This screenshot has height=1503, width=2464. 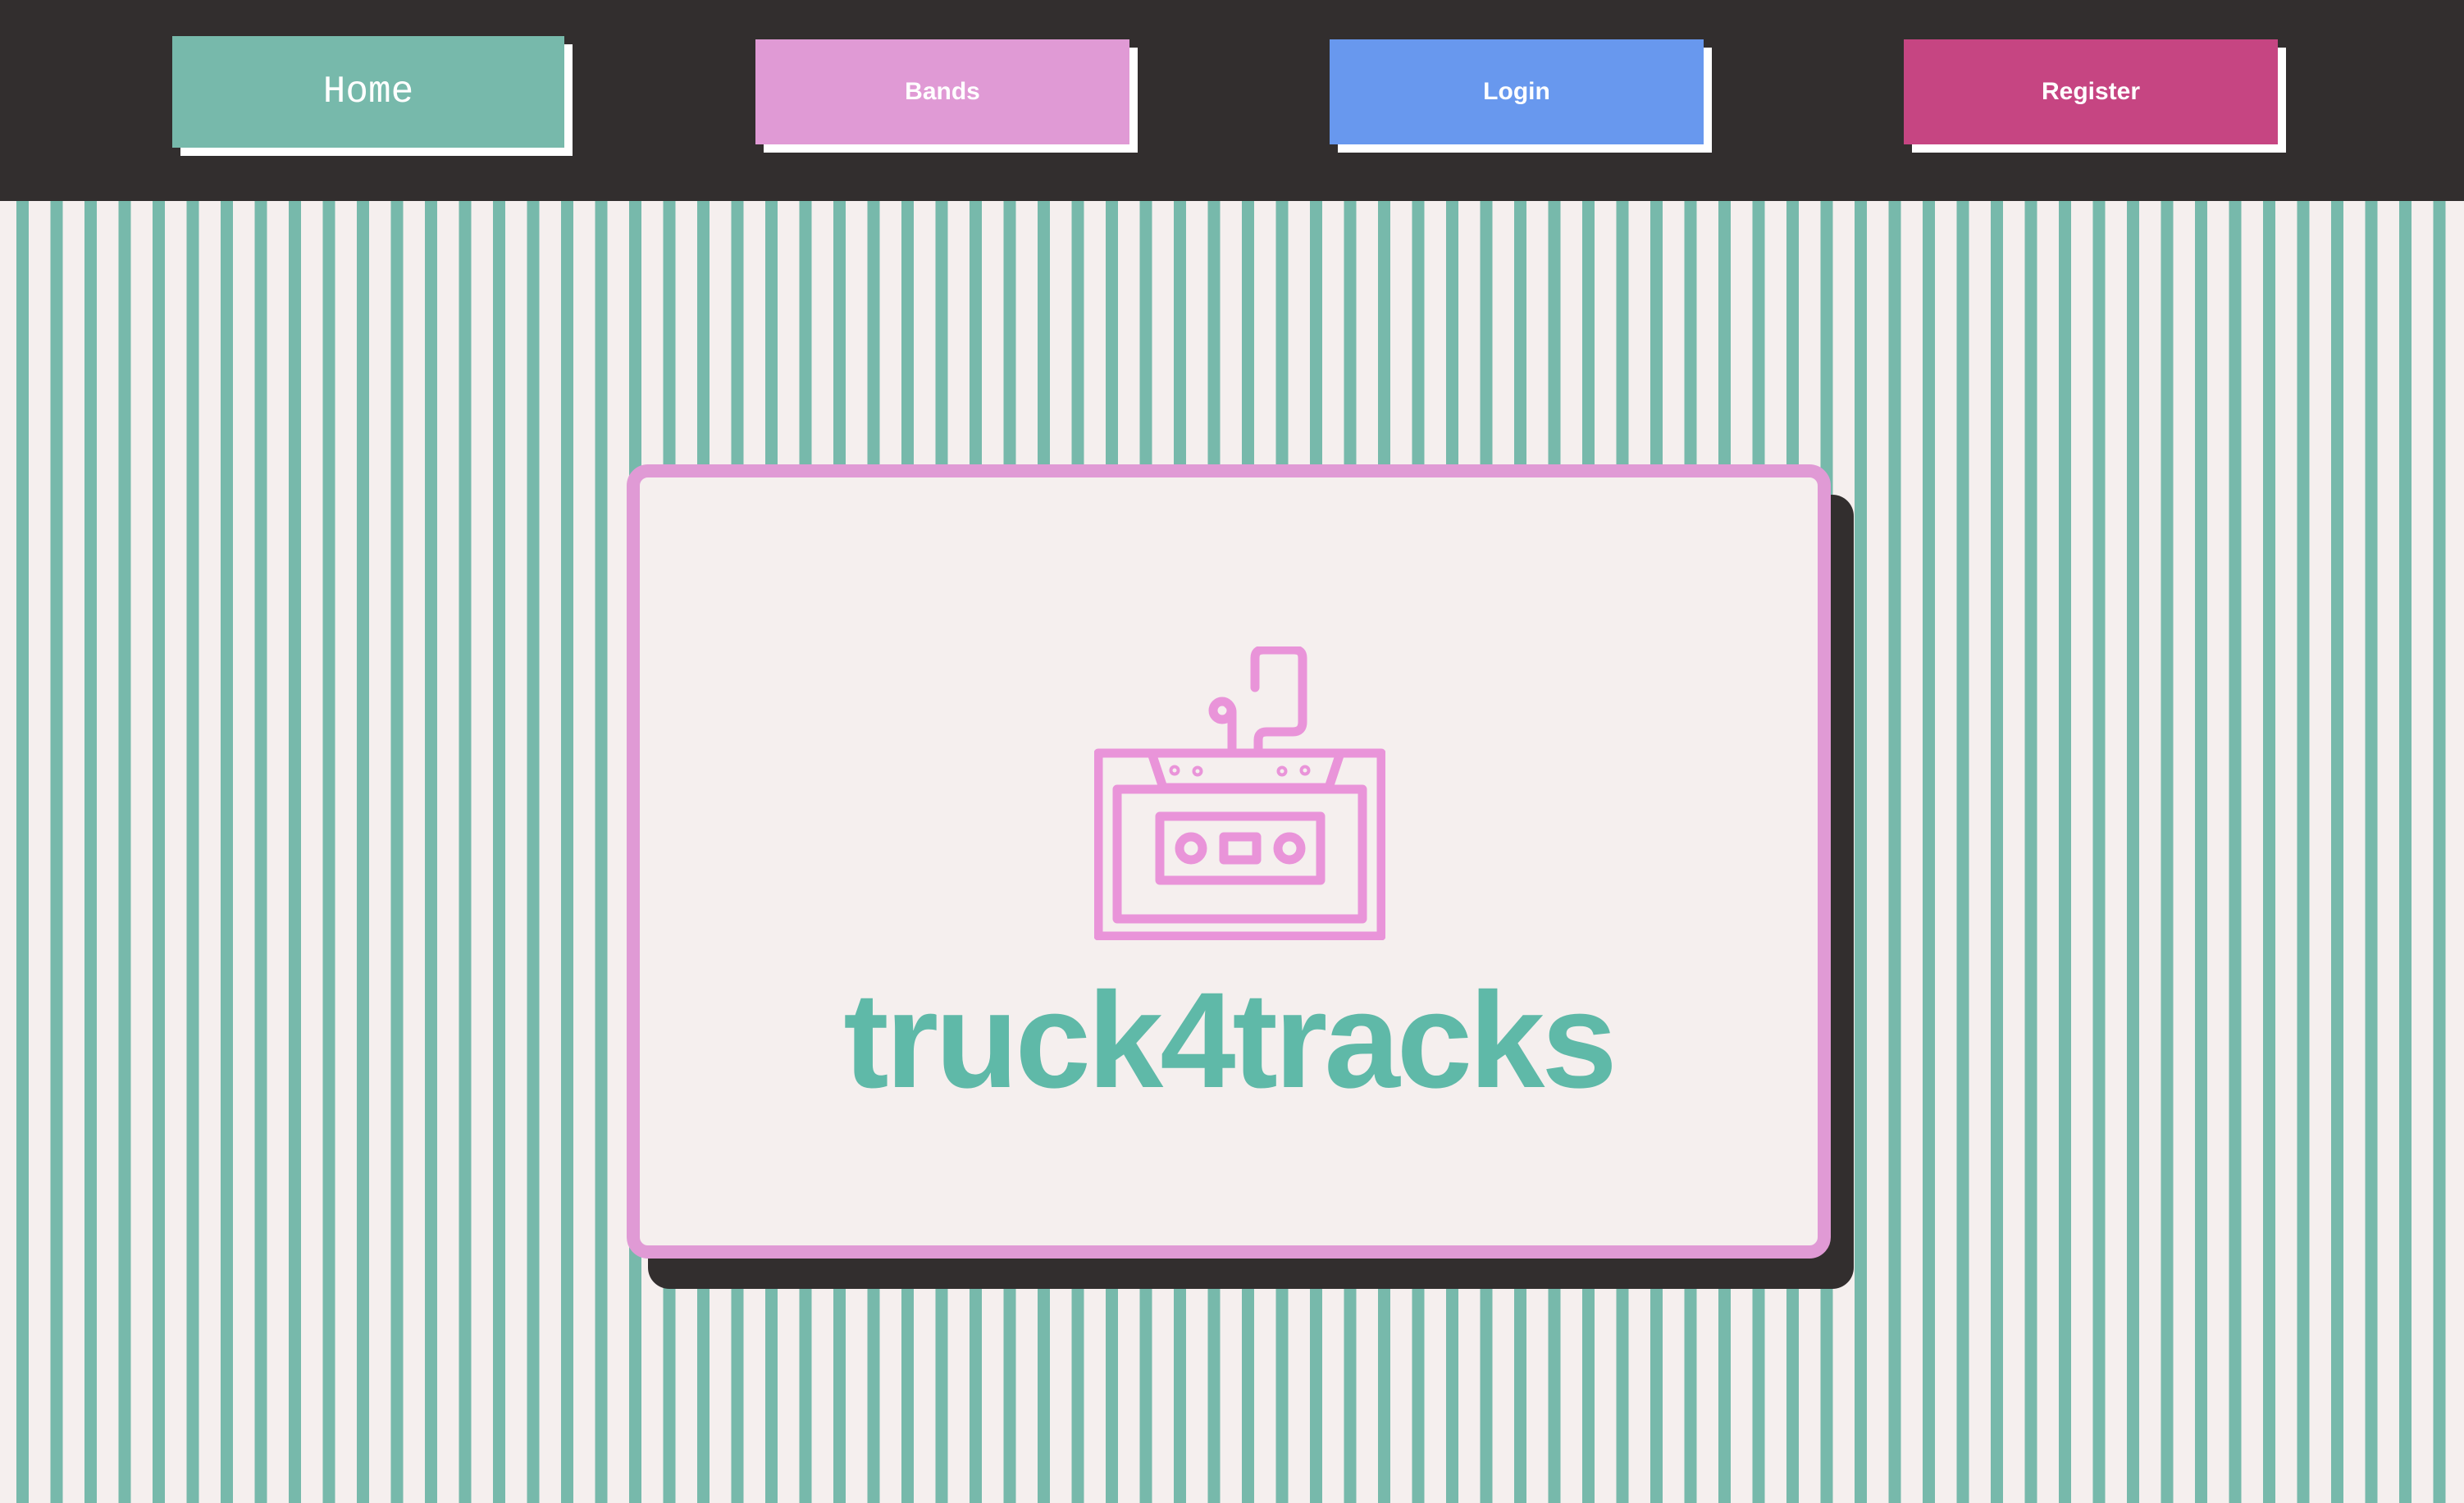 What do you see at coordinates (1517, 91) in the screenshot?
I see `login-button: Login` at bounding box center [1517, 91].